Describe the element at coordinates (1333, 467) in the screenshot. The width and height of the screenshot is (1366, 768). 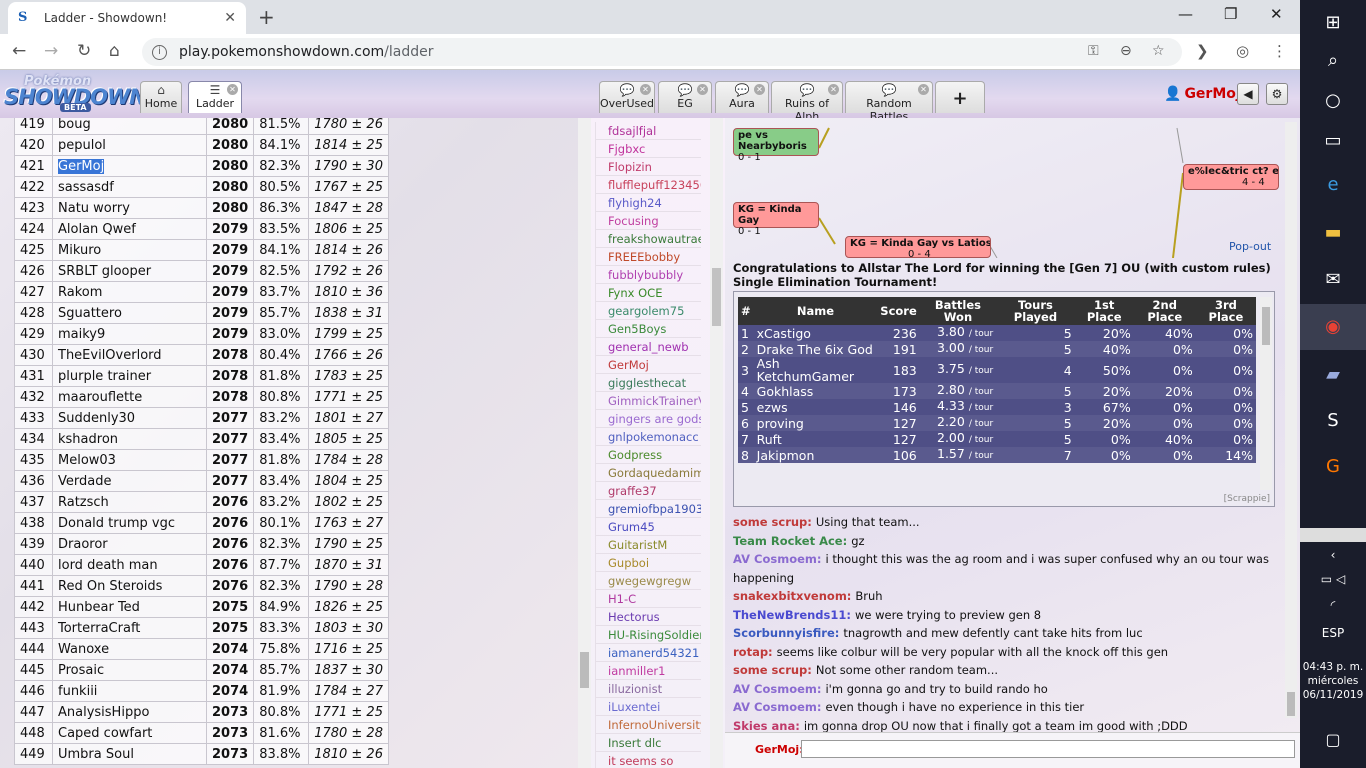
I see `pdf-app-button: G` at that location.